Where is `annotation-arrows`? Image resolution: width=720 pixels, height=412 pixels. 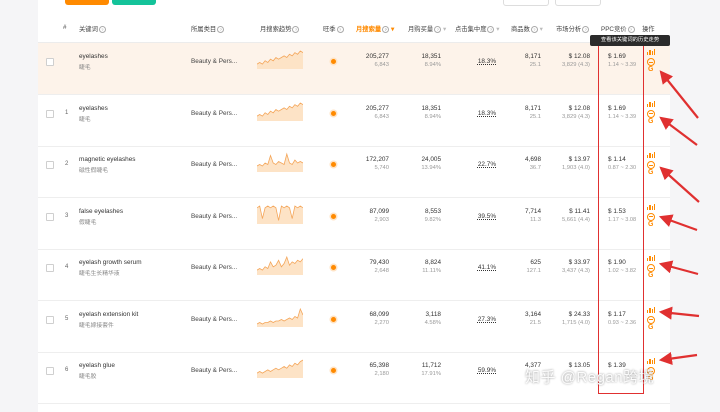
annotation-arrows is located at coordinates (679, 218).